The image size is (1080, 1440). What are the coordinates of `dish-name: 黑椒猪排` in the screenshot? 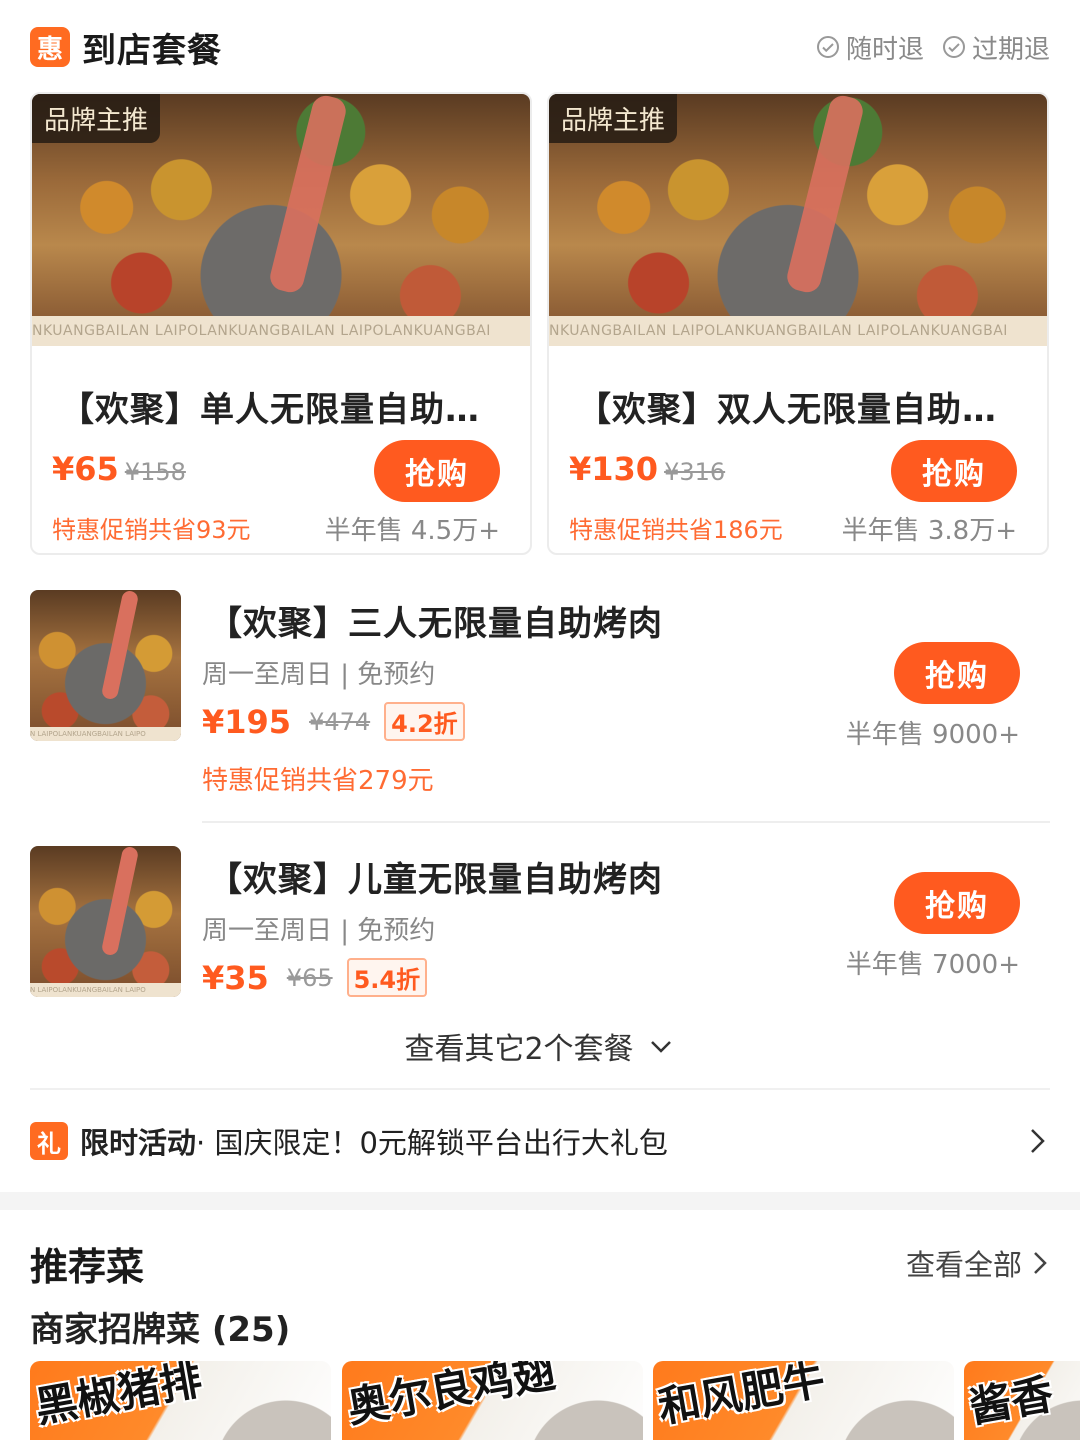 It's located at (118, 1397).